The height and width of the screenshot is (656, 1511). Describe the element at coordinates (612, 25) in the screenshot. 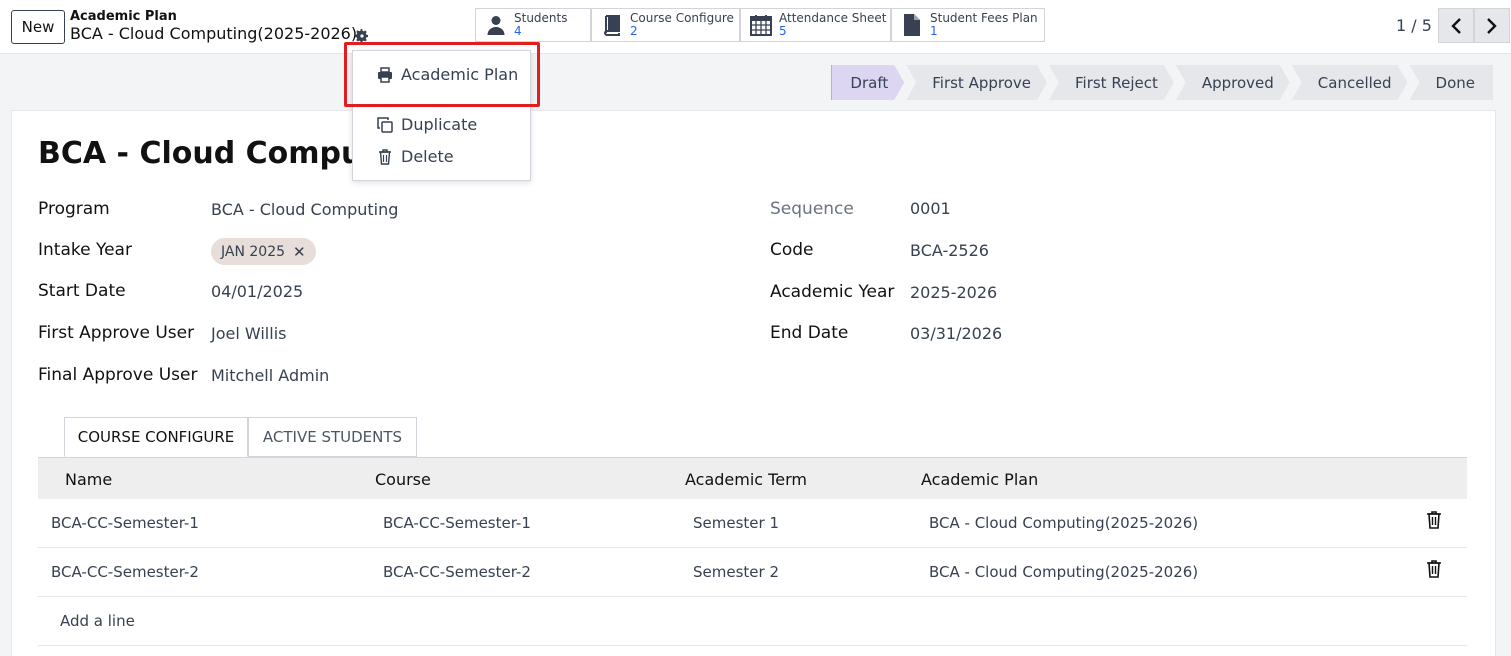

I see `book-icon` at that location.